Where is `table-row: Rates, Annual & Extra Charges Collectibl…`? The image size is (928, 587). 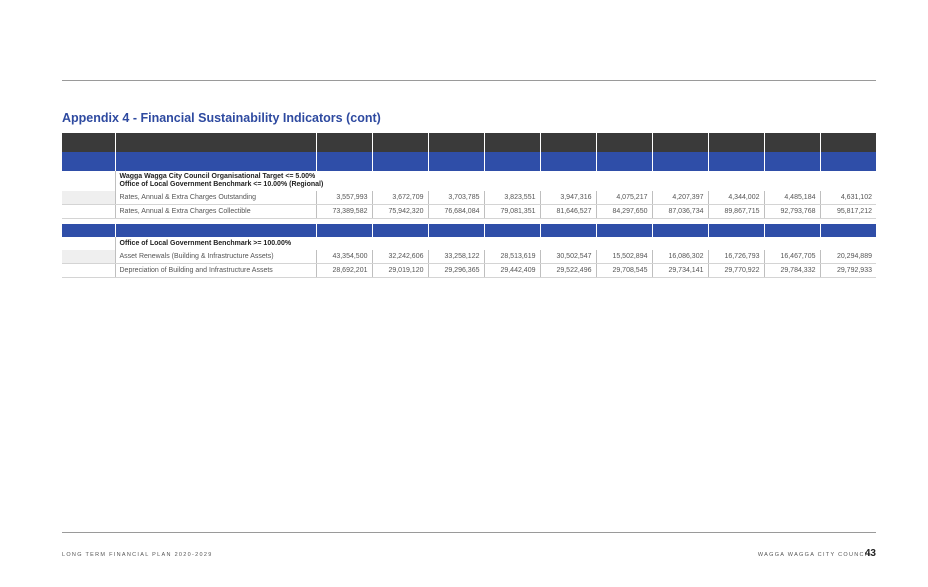
table-row: Rates, Annual & Extra Charges Collectibl… is located at coordinates (469, 211).